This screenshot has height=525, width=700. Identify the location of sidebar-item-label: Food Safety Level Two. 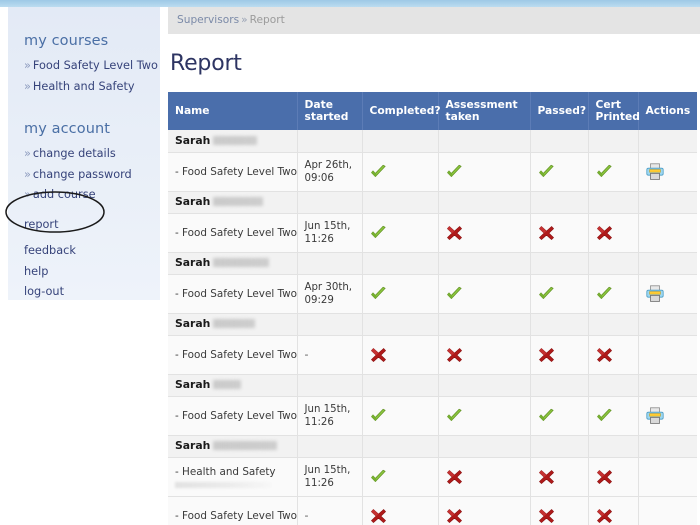
(95, 65).